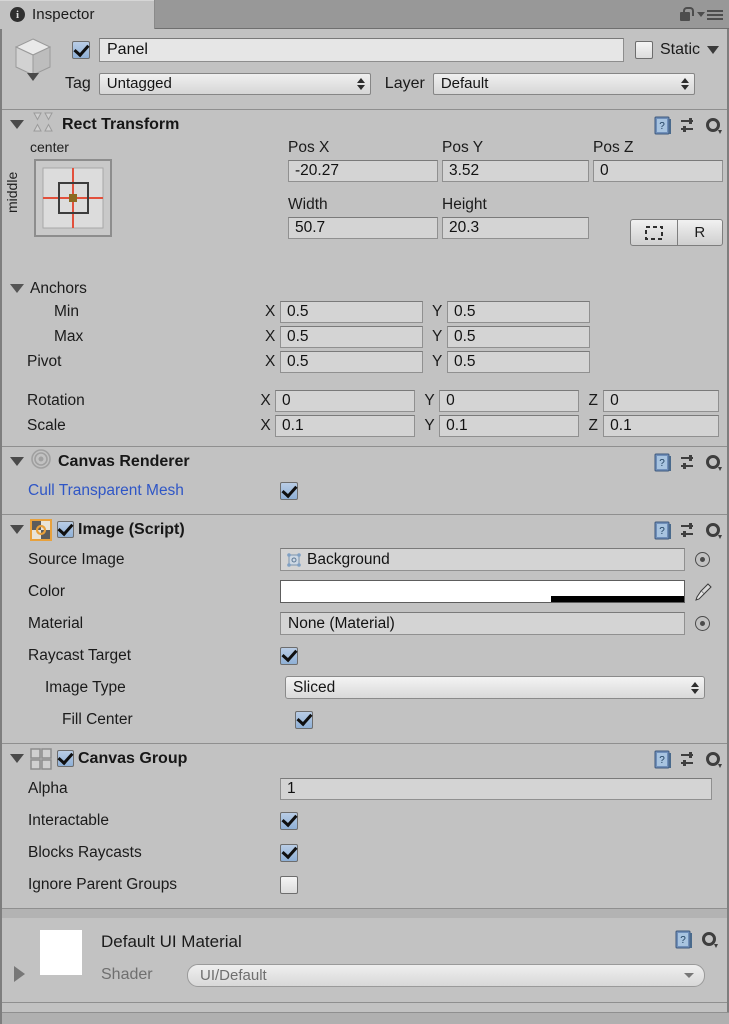 This screenshot has width=729, height=1024. What do you see at coordinates (364, 852) in the screenshot?
I see `blocks-raycasts-row: Blocks Raycasts` at bounding box center [364, 852].